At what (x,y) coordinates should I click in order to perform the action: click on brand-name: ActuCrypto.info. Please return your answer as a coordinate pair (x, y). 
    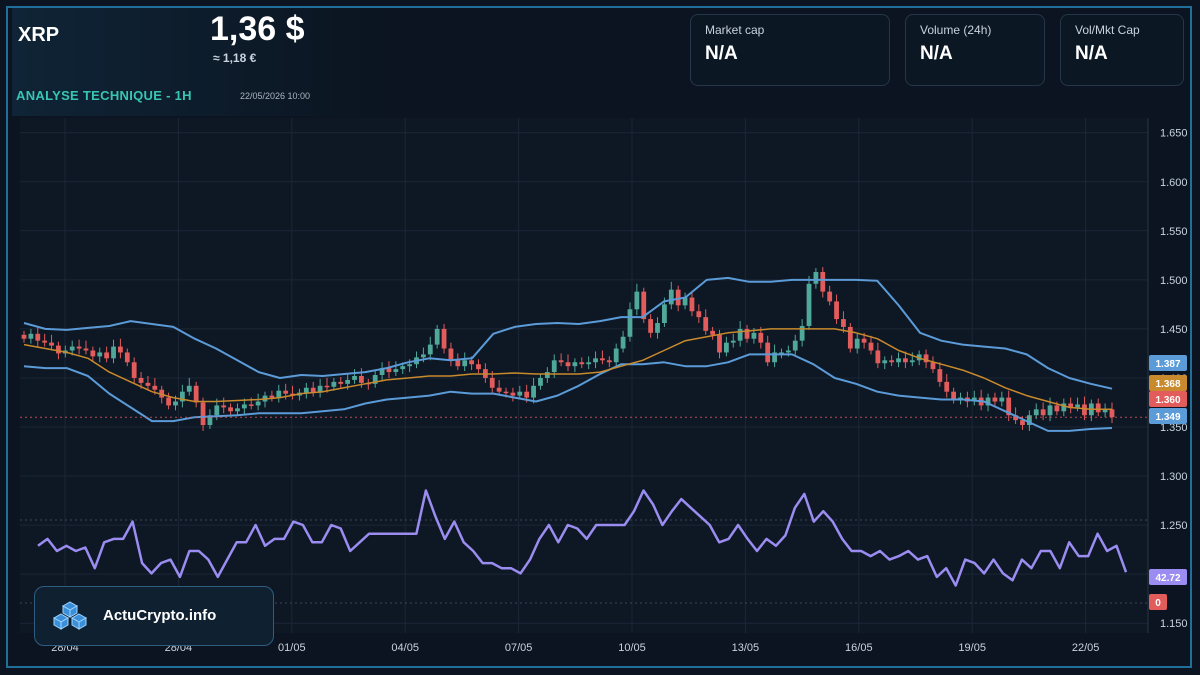
    Looking at the image, I should click on (160, 615).